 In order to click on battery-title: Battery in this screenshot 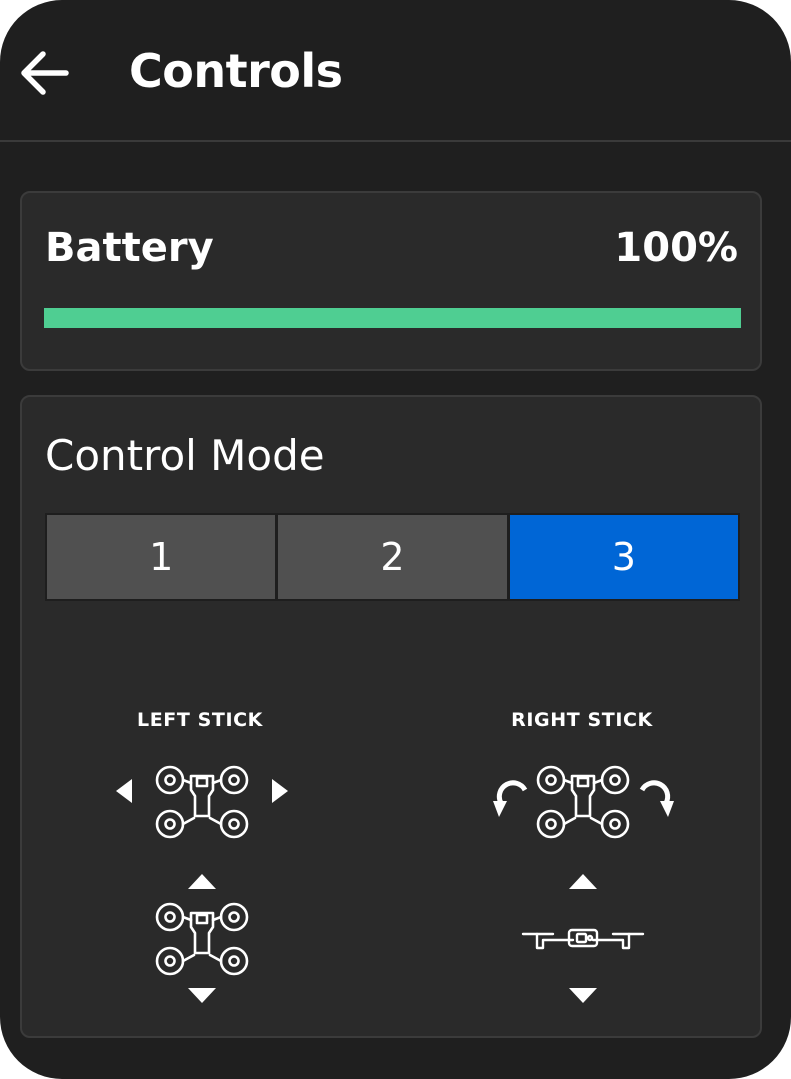, I will do `click(129, 248)`.